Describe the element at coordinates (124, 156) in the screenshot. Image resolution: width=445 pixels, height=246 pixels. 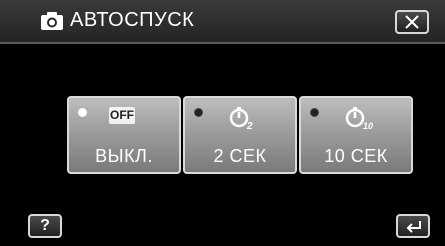
I see `option-label: ВЫКЛ.` at that location.